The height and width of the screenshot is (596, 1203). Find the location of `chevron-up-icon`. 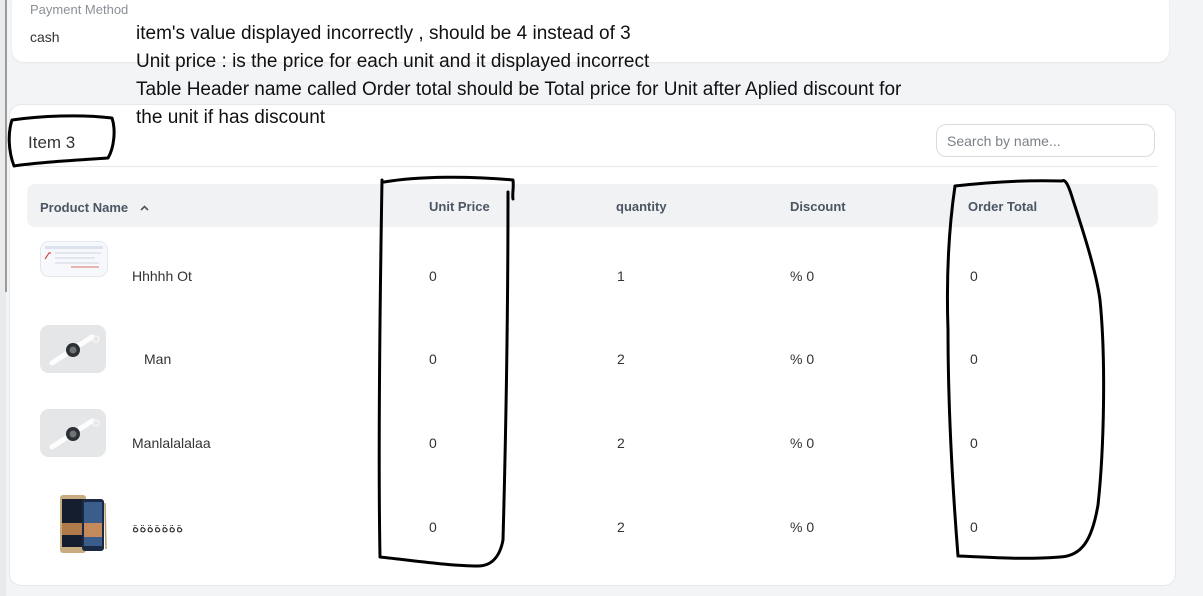

chevron-up-icon is located at coordinates (144, 206).